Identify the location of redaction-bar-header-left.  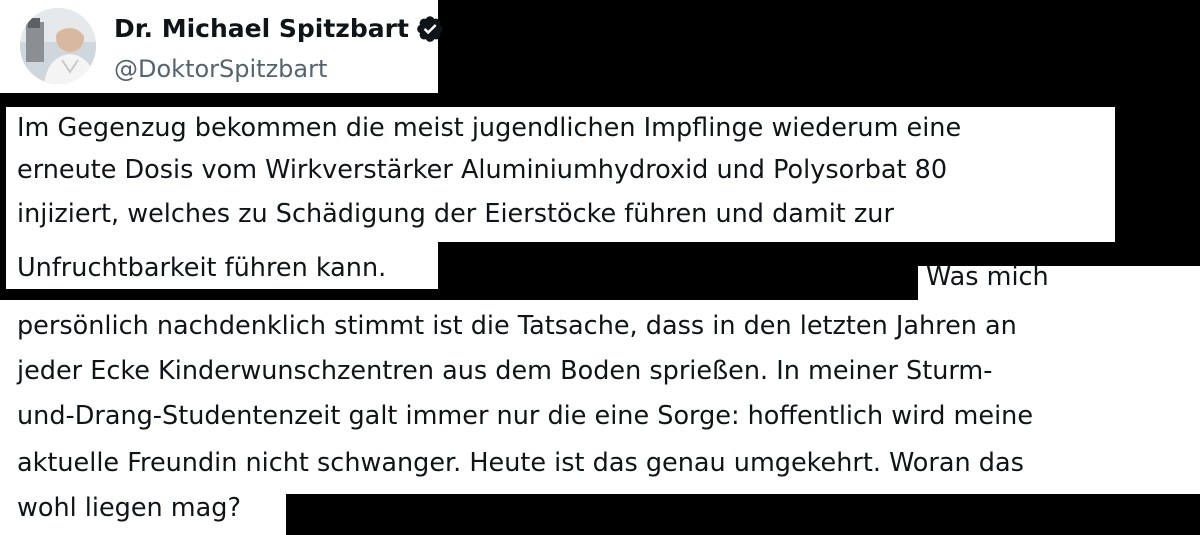
(600, 100).